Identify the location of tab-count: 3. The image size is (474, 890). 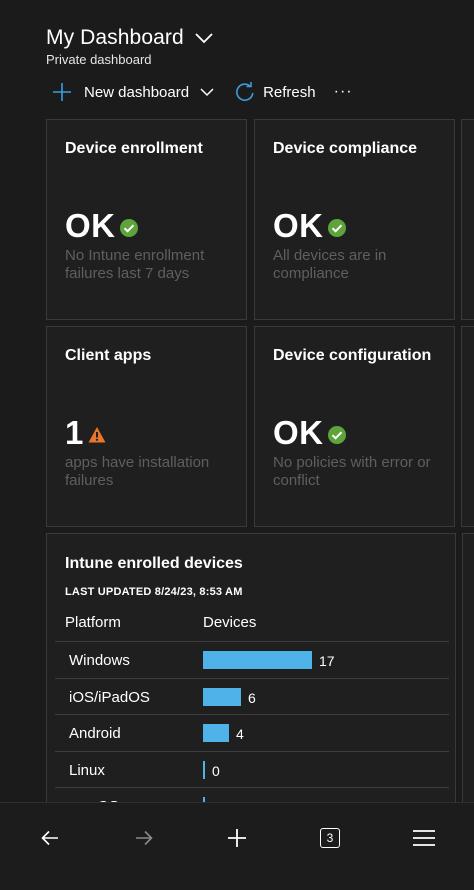
(330, 838).